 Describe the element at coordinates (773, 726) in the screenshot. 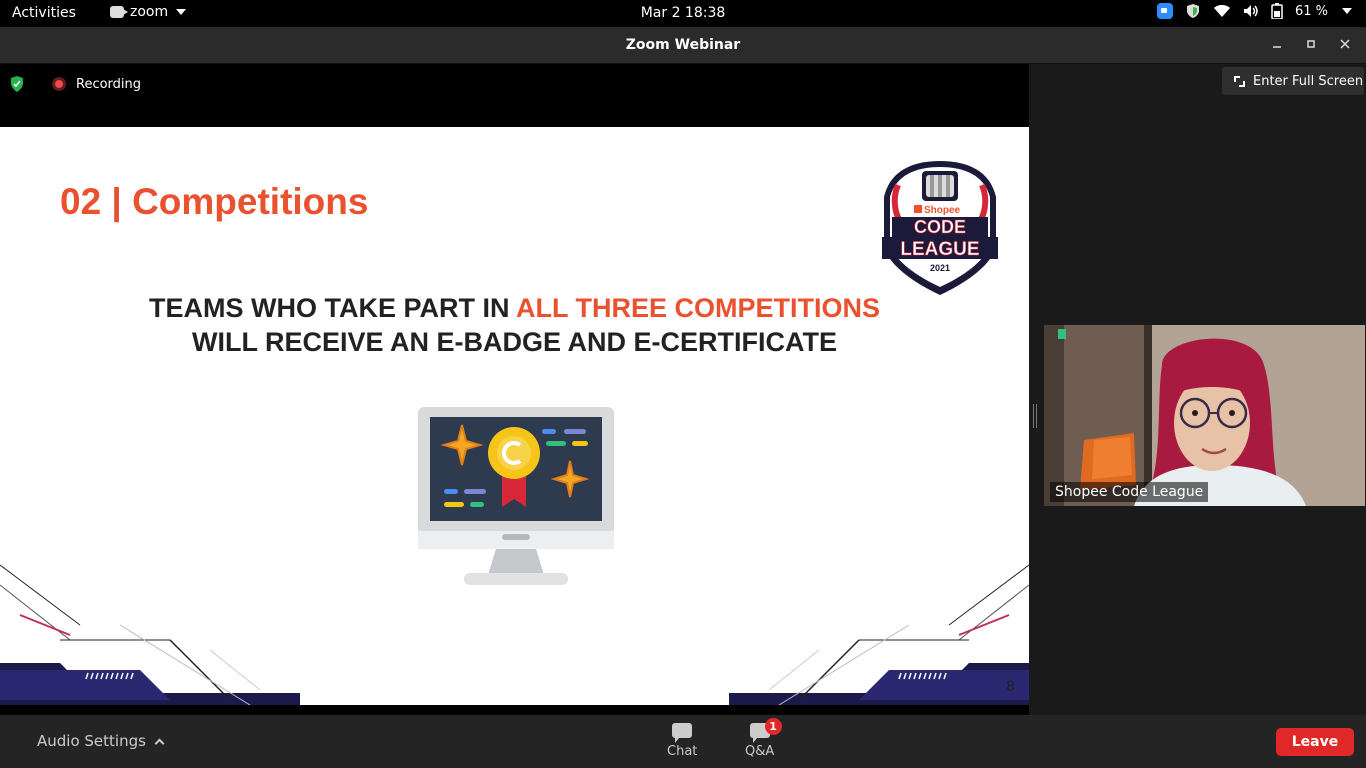

I see `qa-notification-badge: 1` at that location.